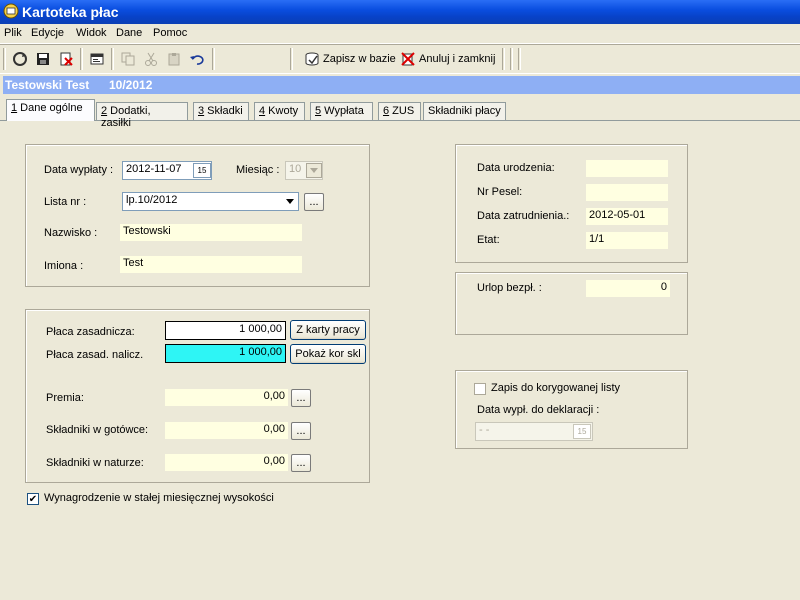 The width and height of the screenshot is (800, 600). Describe the element at coordinates (154, 169) in the screenshot. I see `payout-date-value: 2012-11-07` at that location.